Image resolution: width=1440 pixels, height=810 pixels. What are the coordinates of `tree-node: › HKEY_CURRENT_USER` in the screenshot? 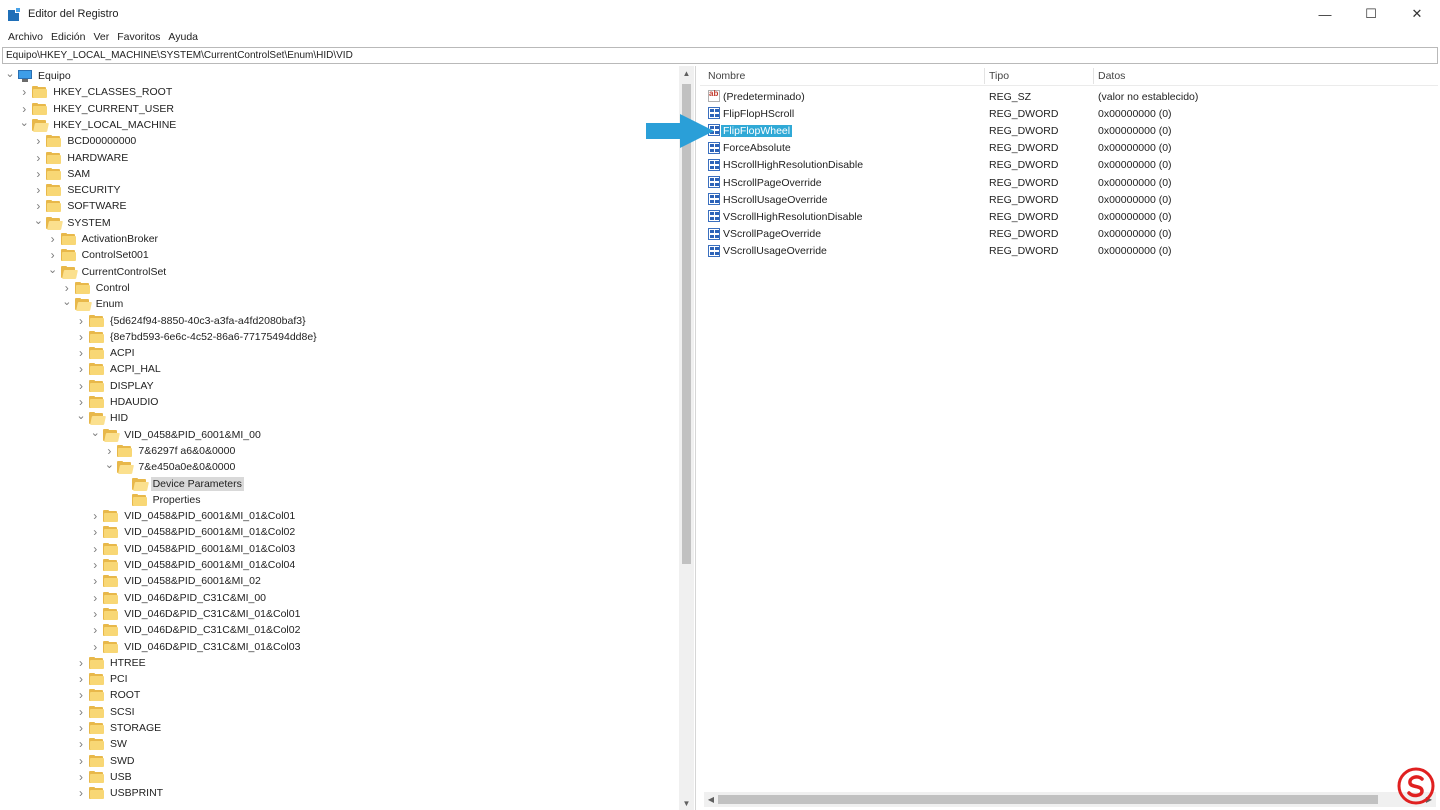 It's located at (97, 109).